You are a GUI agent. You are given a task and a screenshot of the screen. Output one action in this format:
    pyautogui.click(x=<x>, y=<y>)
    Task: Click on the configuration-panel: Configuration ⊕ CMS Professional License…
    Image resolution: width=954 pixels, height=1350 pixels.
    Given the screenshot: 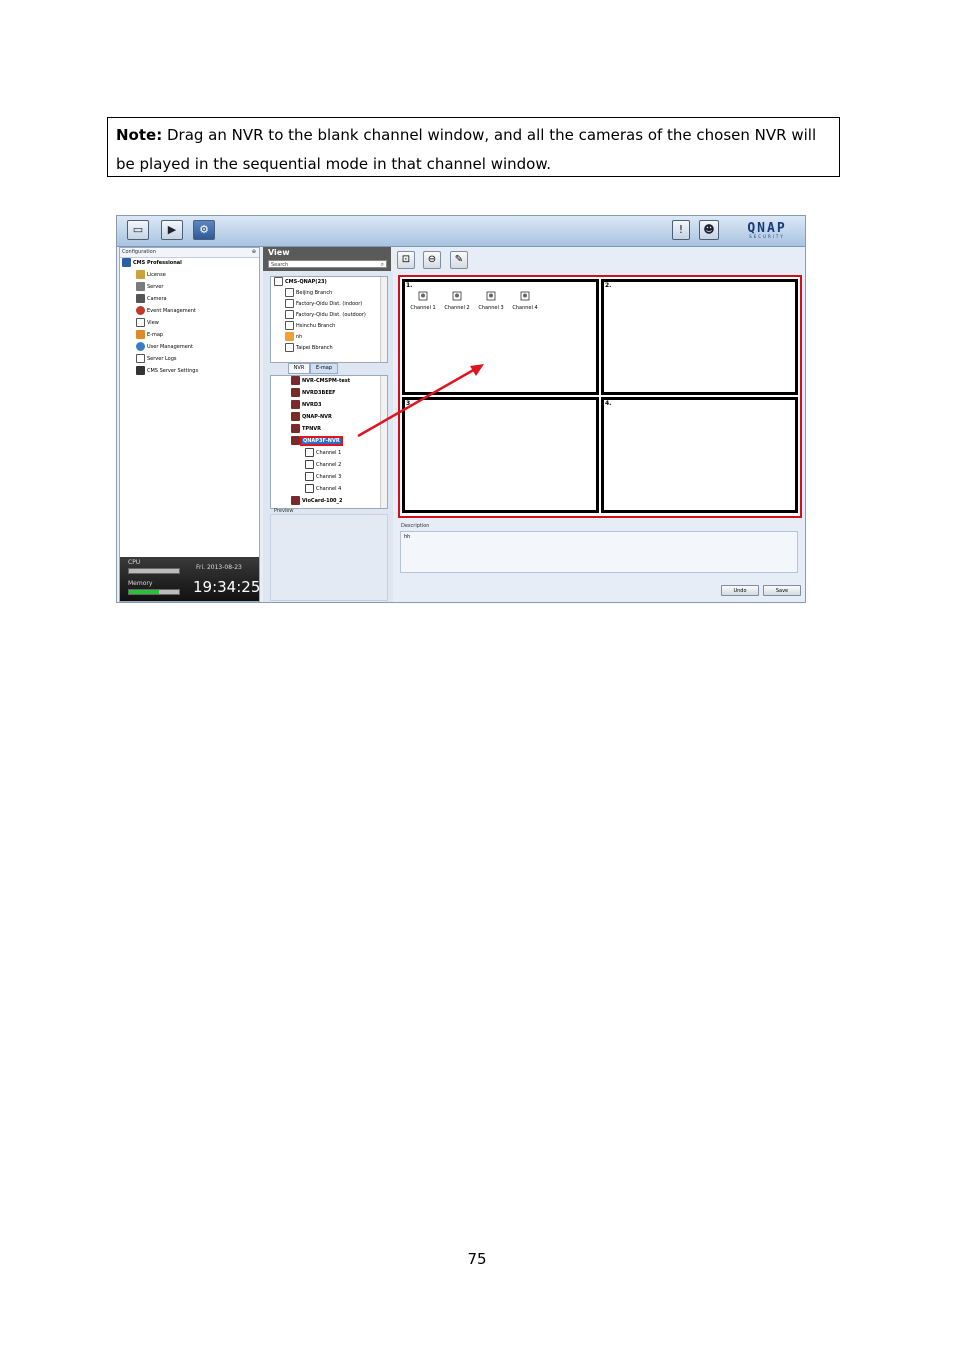 What is the action you would take?
    pyautogui.click(x=189, y=424)
    